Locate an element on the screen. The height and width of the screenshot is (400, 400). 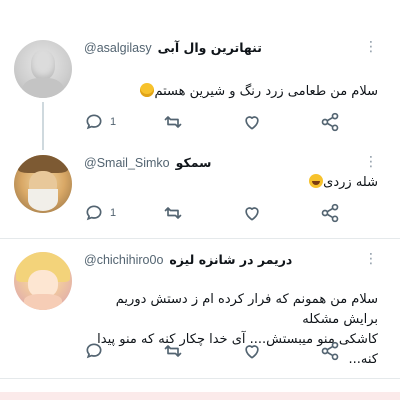
tweet-text-content: سلام من طعامی زرد رنگ و شیرین هستم is located at coordinates (266, 91).